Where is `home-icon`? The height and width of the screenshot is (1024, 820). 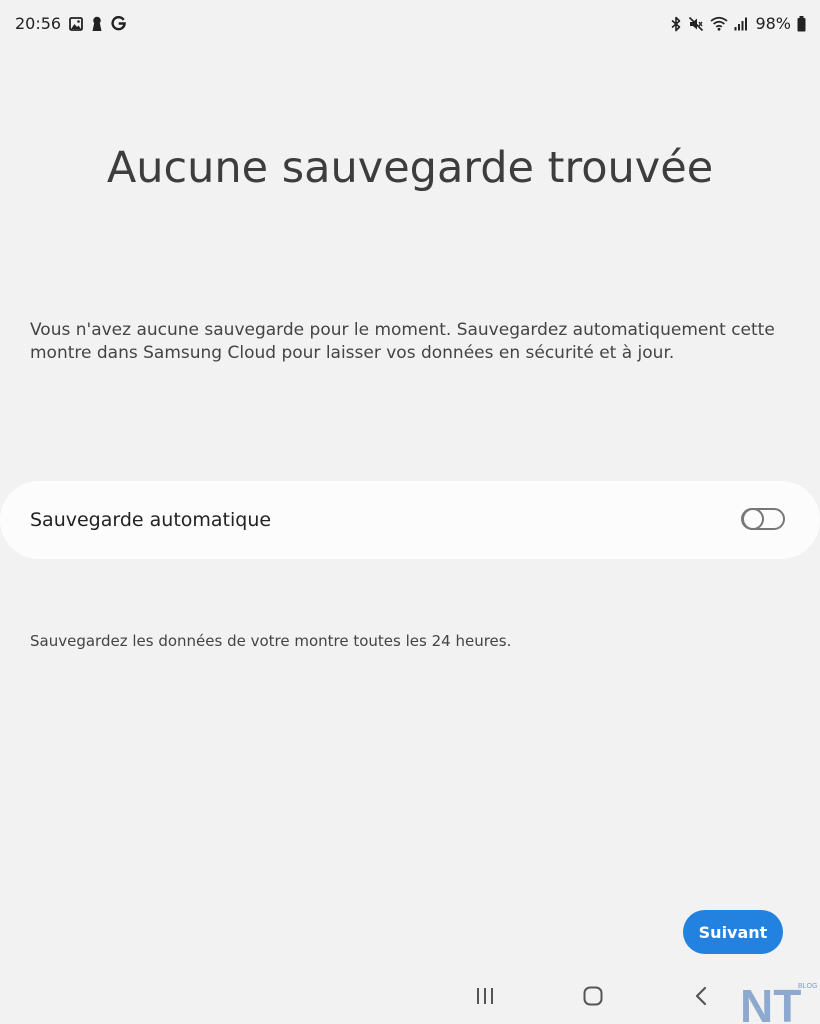
home-icon is located at coordinates (593, 996).